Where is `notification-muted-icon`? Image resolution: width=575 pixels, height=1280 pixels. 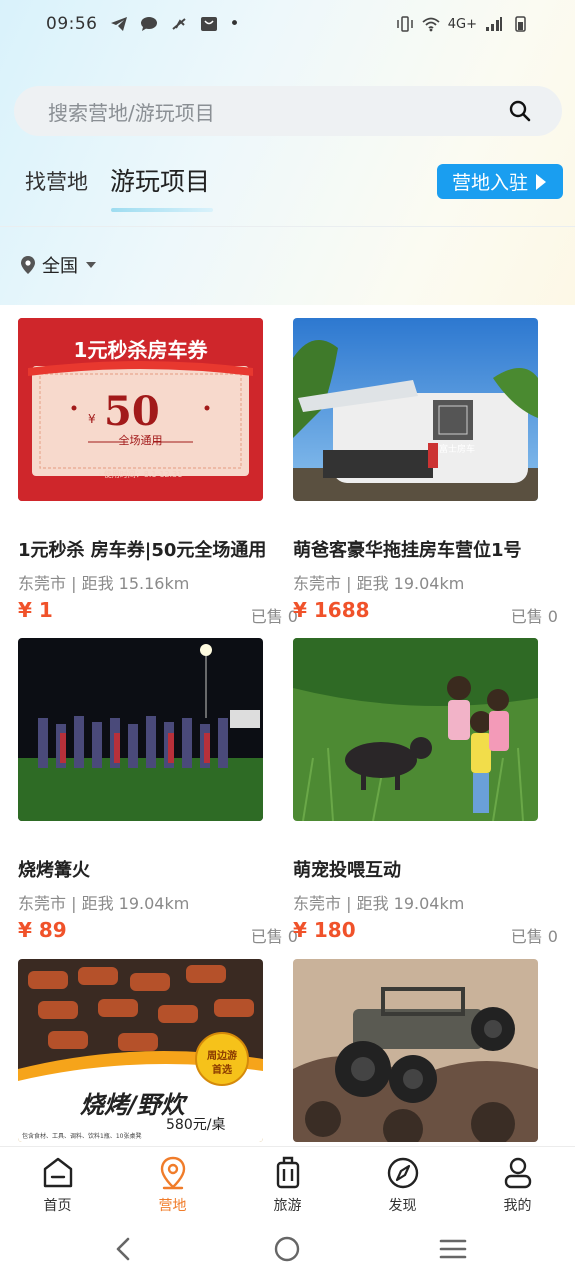 notification-muted-icon is located at coordinates (178, 24).